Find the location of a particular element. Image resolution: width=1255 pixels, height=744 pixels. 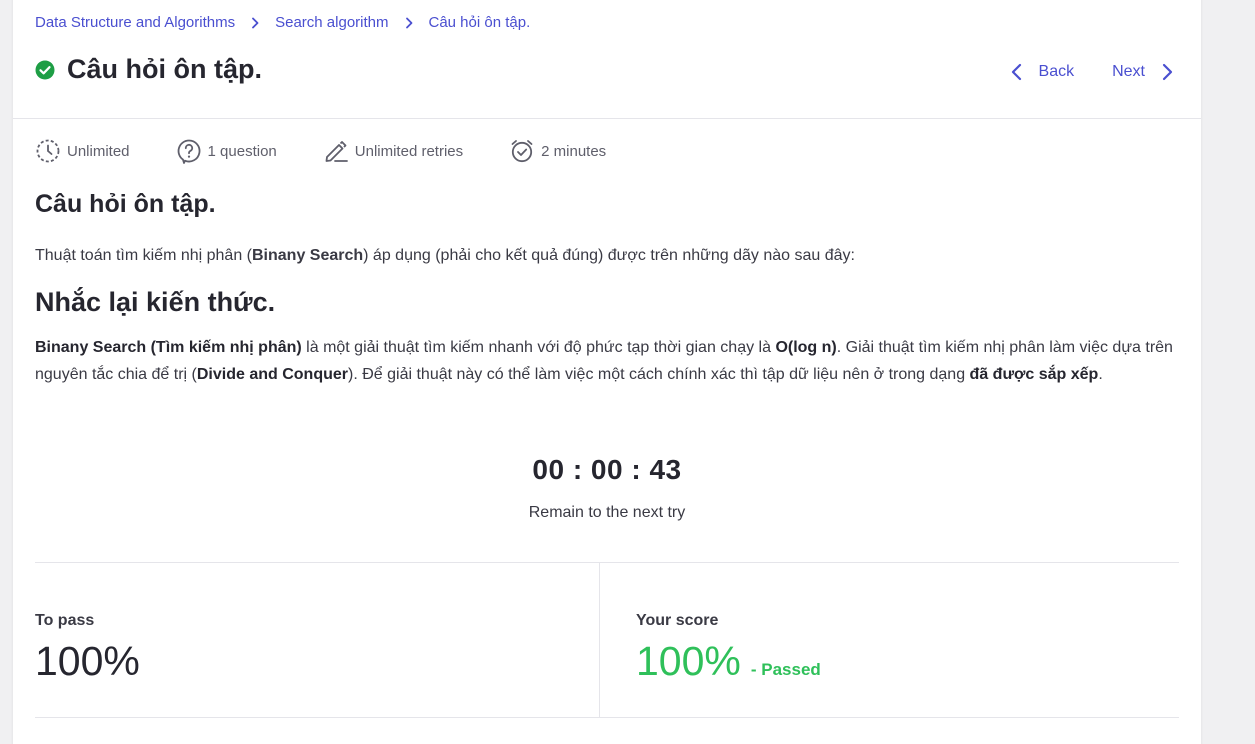

check-circle-icon is located at coordinates (45, 70).